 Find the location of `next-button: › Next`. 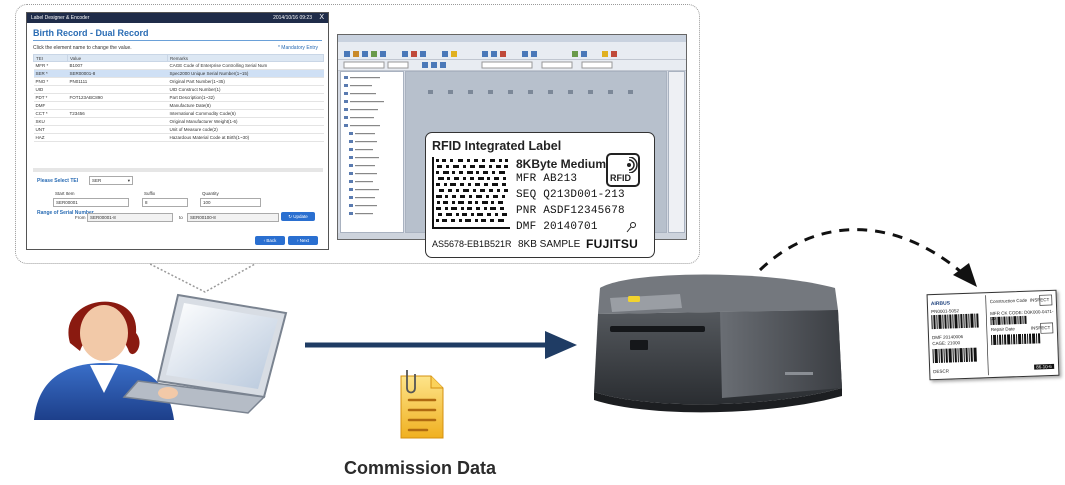

next-button: › Next is located at coordinates (303, 240).